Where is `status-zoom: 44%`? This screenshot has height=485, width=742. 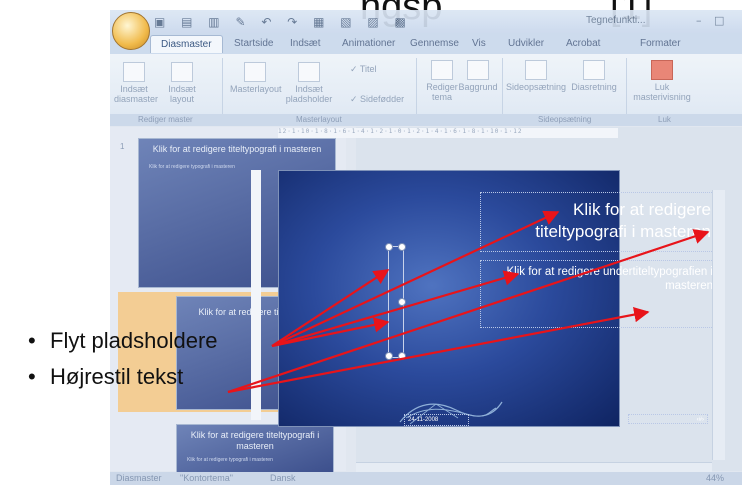 status-zoom: 44% is located at coordinates (715, 478).